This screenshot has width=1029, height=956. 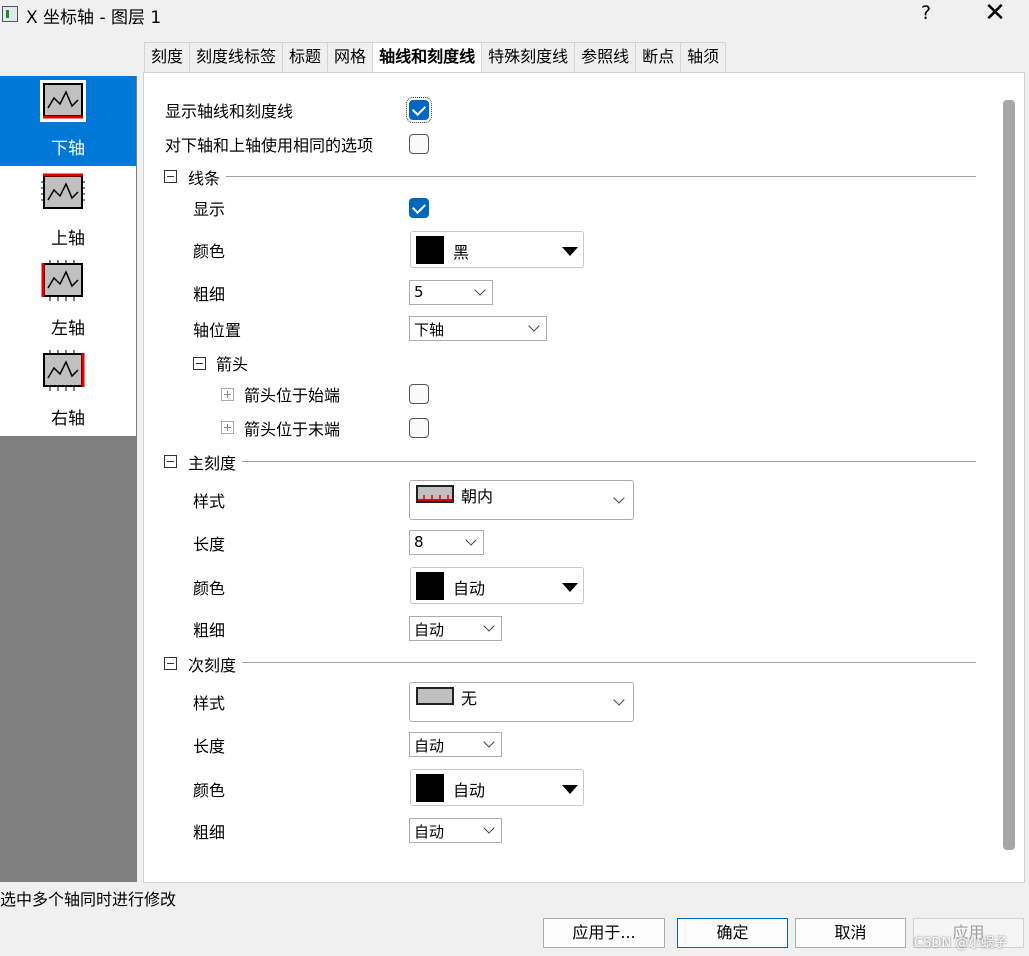 I want to click on major-ticks-collapse-toggle, so click(x=170, y=461).